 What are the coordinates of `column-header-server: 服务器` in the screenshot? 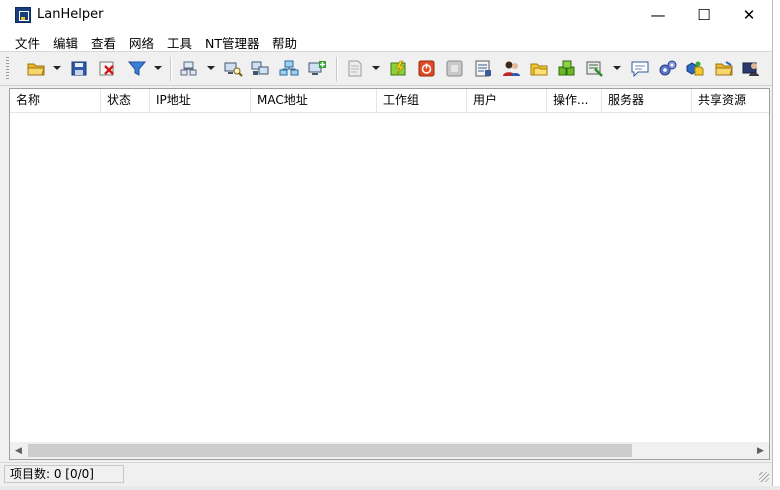 It's located at (647, 100).